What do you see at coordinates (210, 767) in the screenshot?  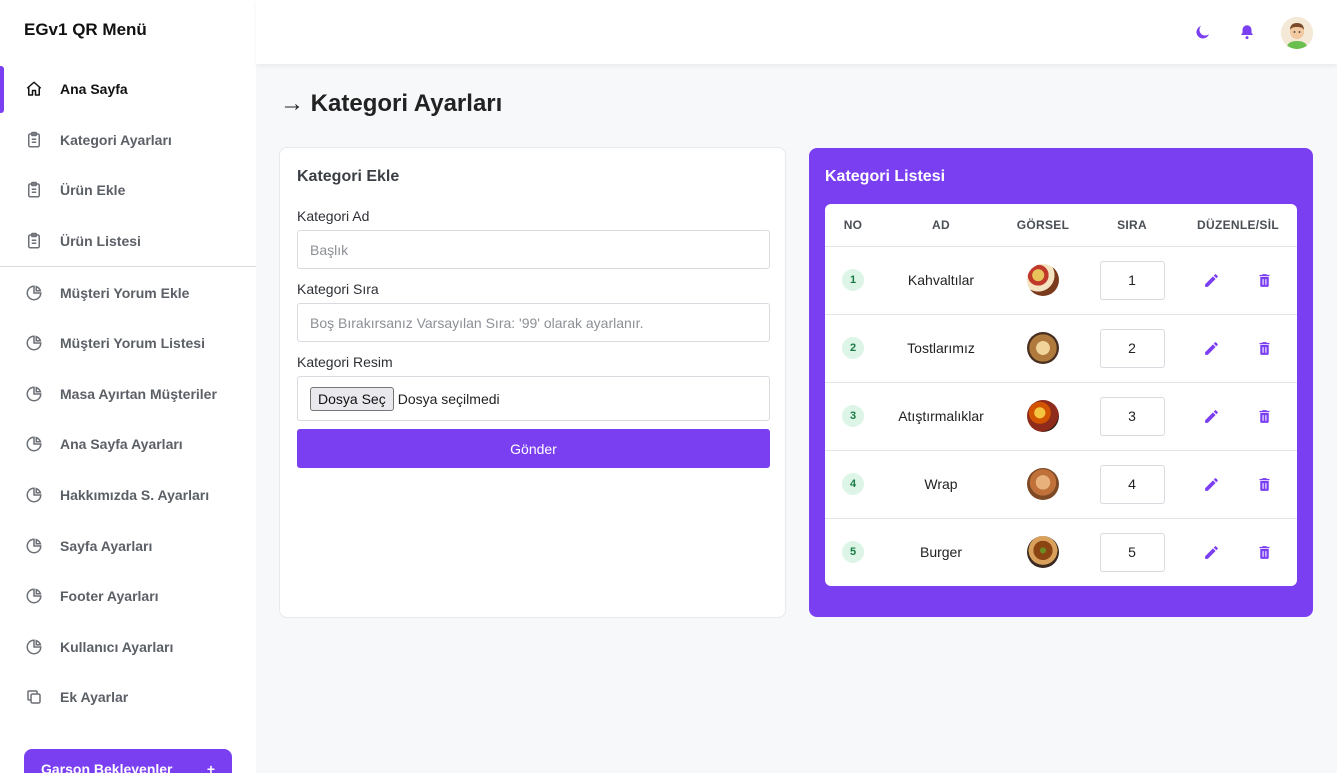 I see `plus-icon: +` at bounding box center [210, 767].